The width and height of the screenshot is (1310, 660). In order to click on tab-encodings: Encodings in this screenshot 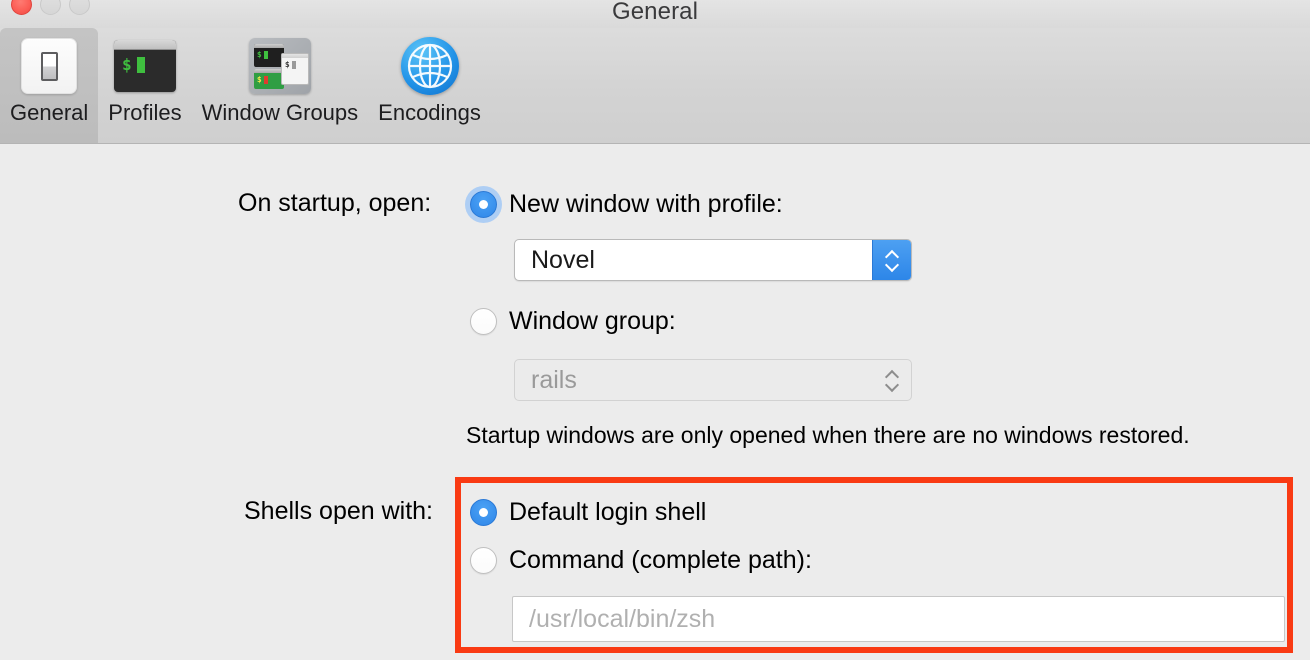, I will do `click(429, 85)`.